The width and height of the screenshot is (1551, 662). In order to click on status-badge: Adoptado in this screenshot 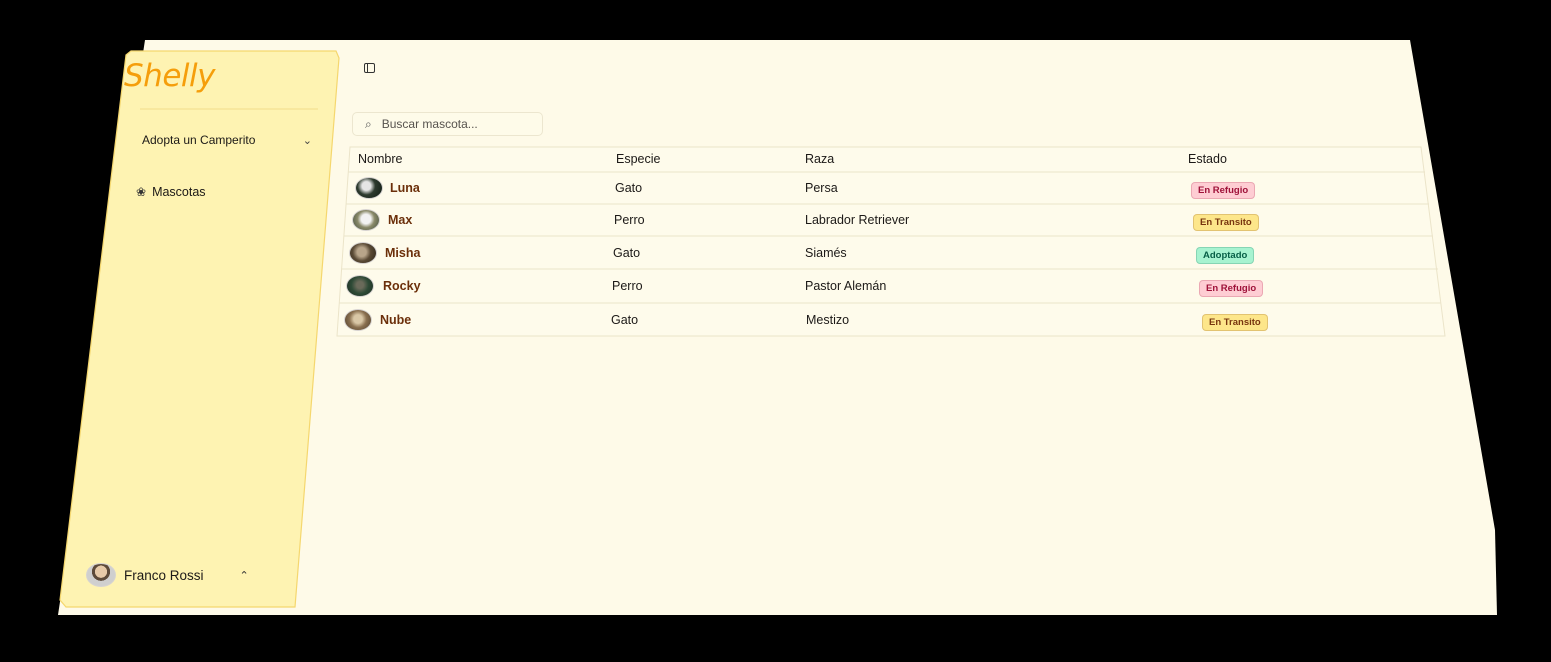, I will do `click(1225, 255)`.